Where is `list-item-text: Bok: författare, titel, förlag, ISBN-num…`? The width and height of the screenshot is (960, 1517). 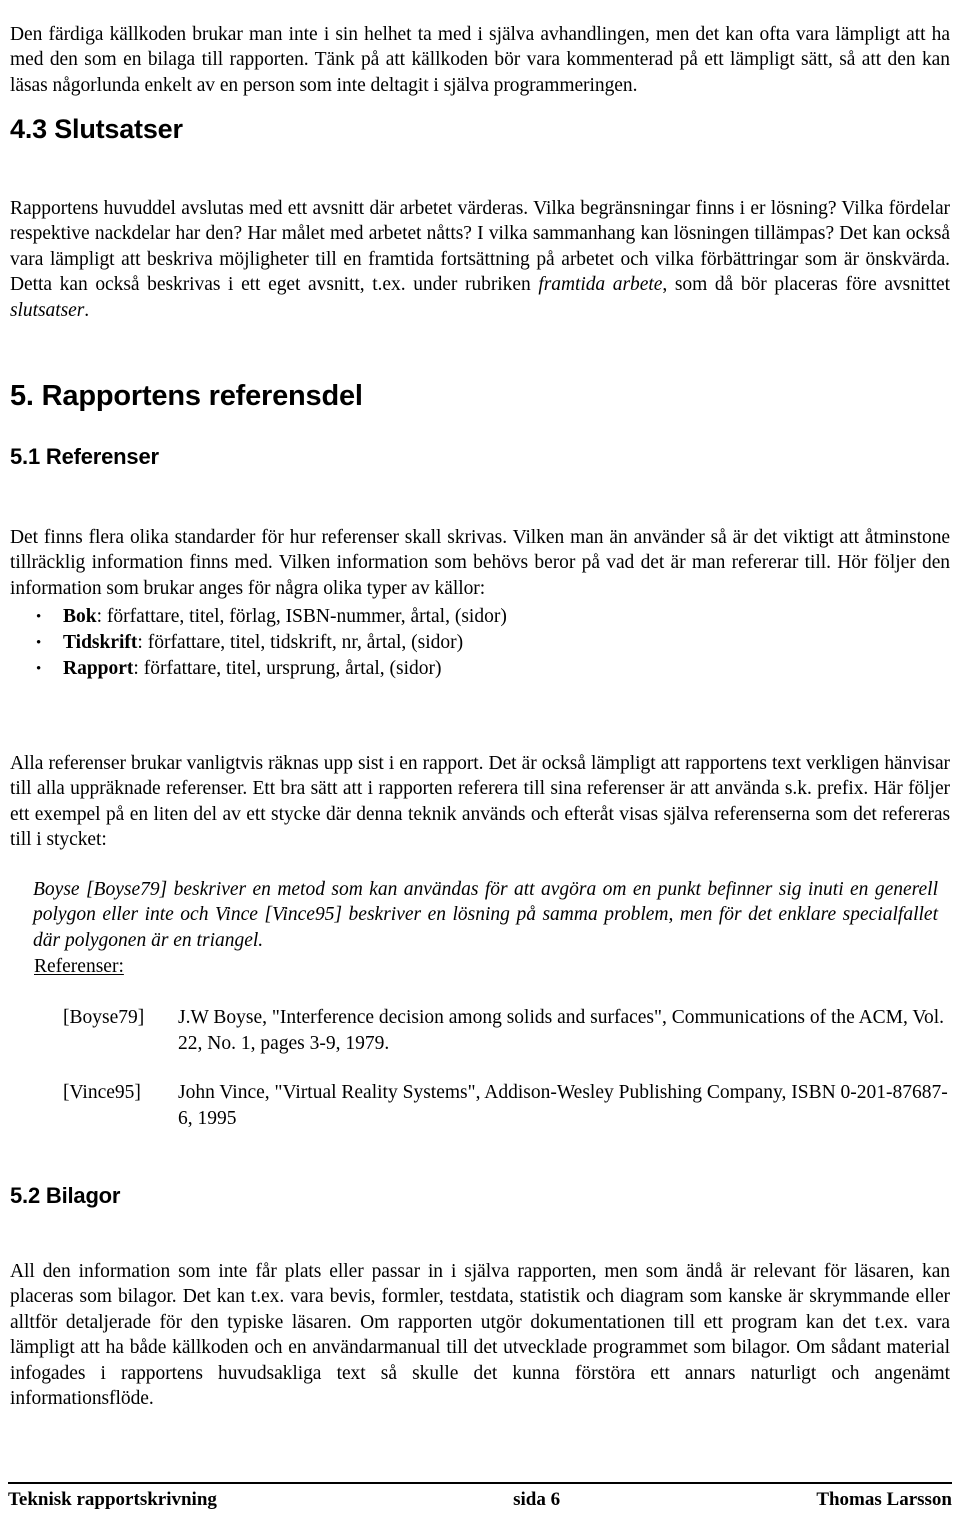
list-item-text: Bok: författare, titel, förlag, ISBN-num… is located at coordinates (285, 617).